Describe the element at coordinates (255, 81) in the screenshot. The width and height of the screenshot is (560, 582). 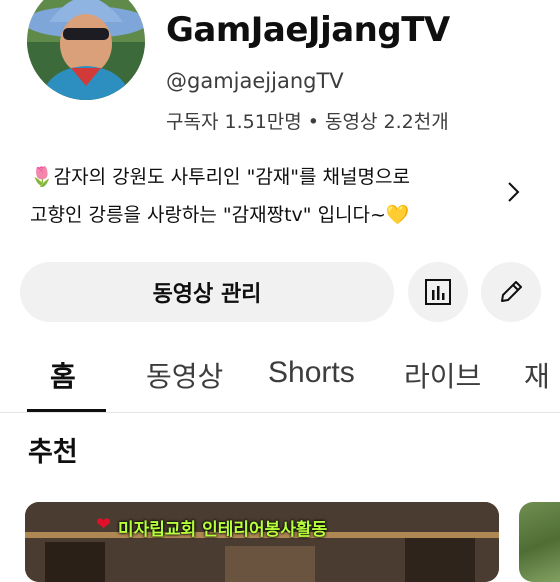
I see `channel-handle: @gamjaejjangTV` at that location.